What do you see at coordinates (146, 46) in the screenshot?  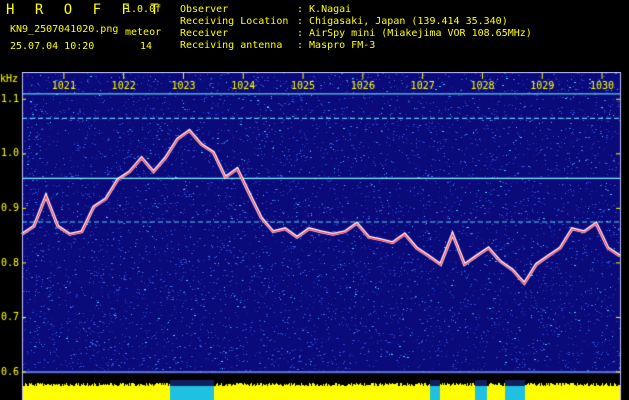 I see `count-label: 14` at bounding box center [146, 46].